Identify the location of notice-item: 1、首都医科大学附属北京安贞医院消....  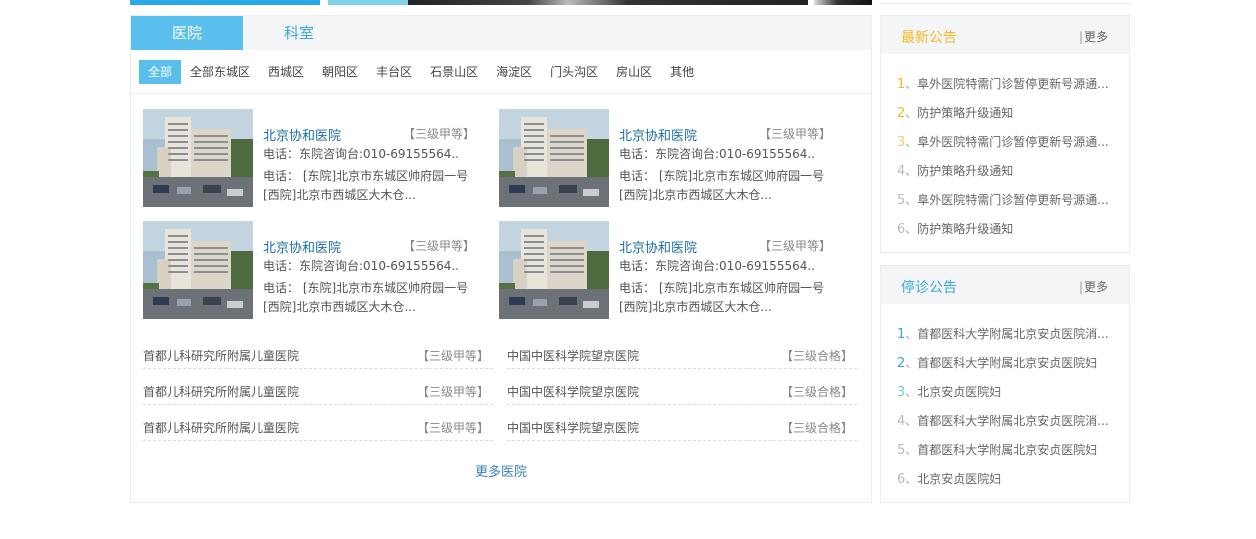
(1003, 335).